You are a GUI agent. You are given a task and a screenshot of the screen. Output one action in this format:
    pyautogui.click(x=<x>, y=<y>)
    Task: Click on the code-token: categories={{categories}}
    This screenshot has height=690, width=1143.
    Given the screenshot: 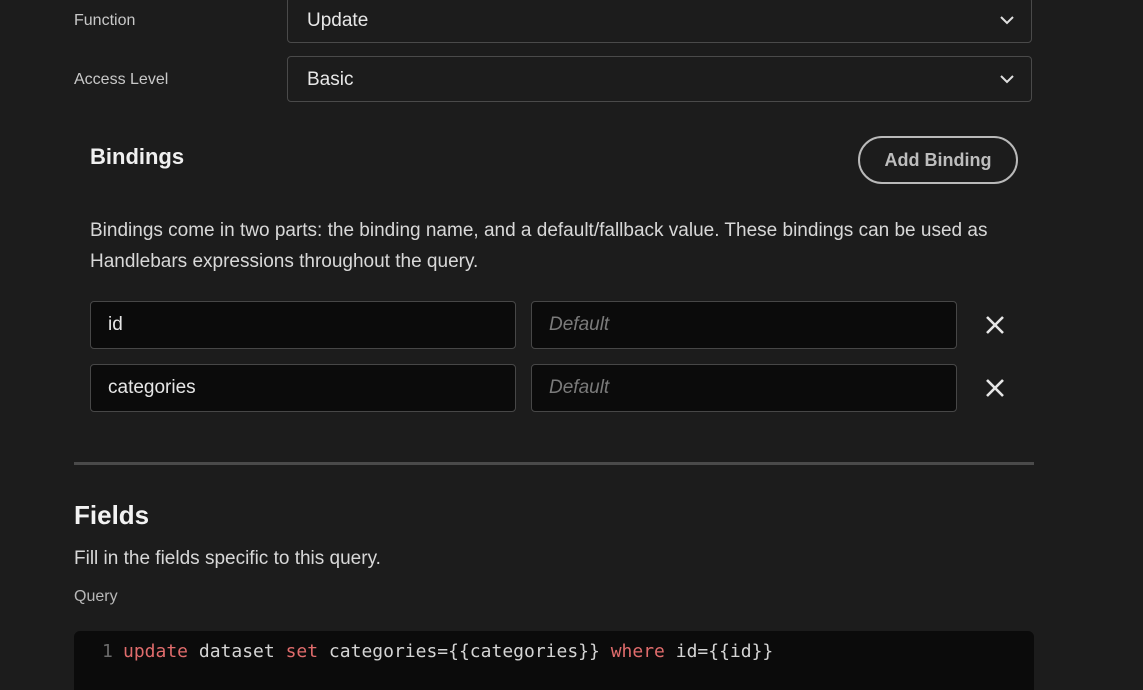 What is the action you would take?
    pyautogui.click(x=464, y=651)
    